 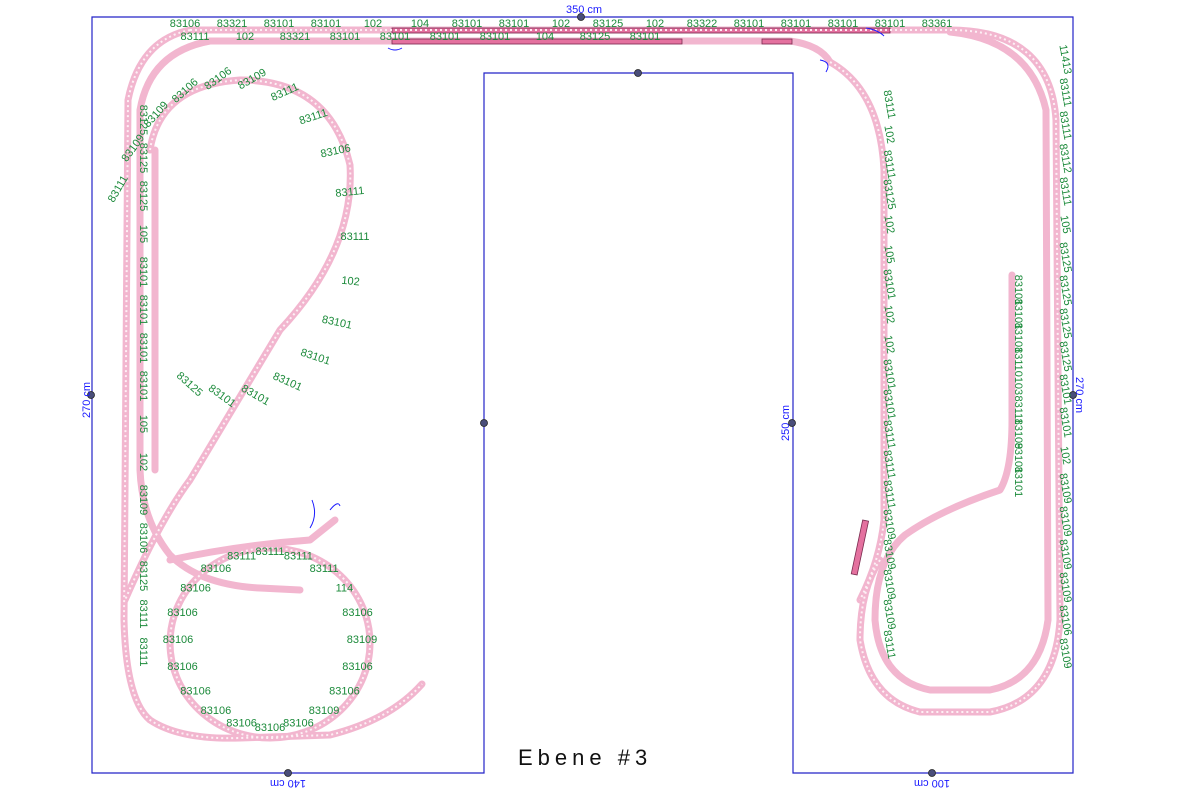 I want to click on dimension-top: 350 cm, so click(x=584, y=10).